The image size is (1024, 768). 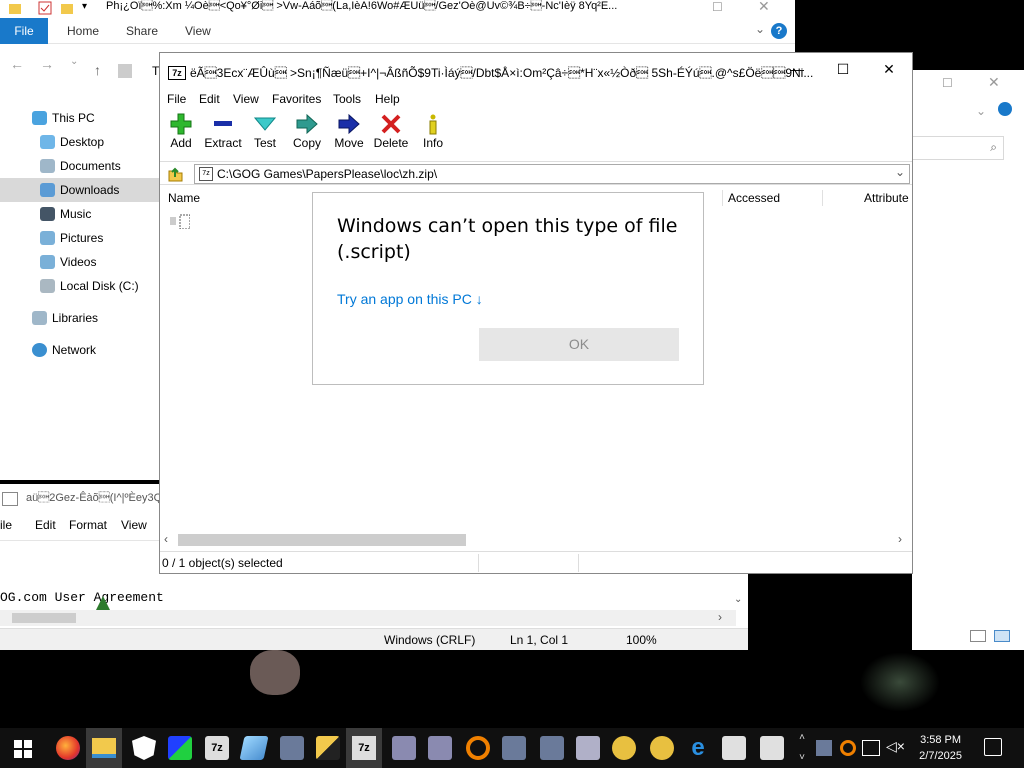 I want to click on details-view-icon, so click(x=978, y=636).